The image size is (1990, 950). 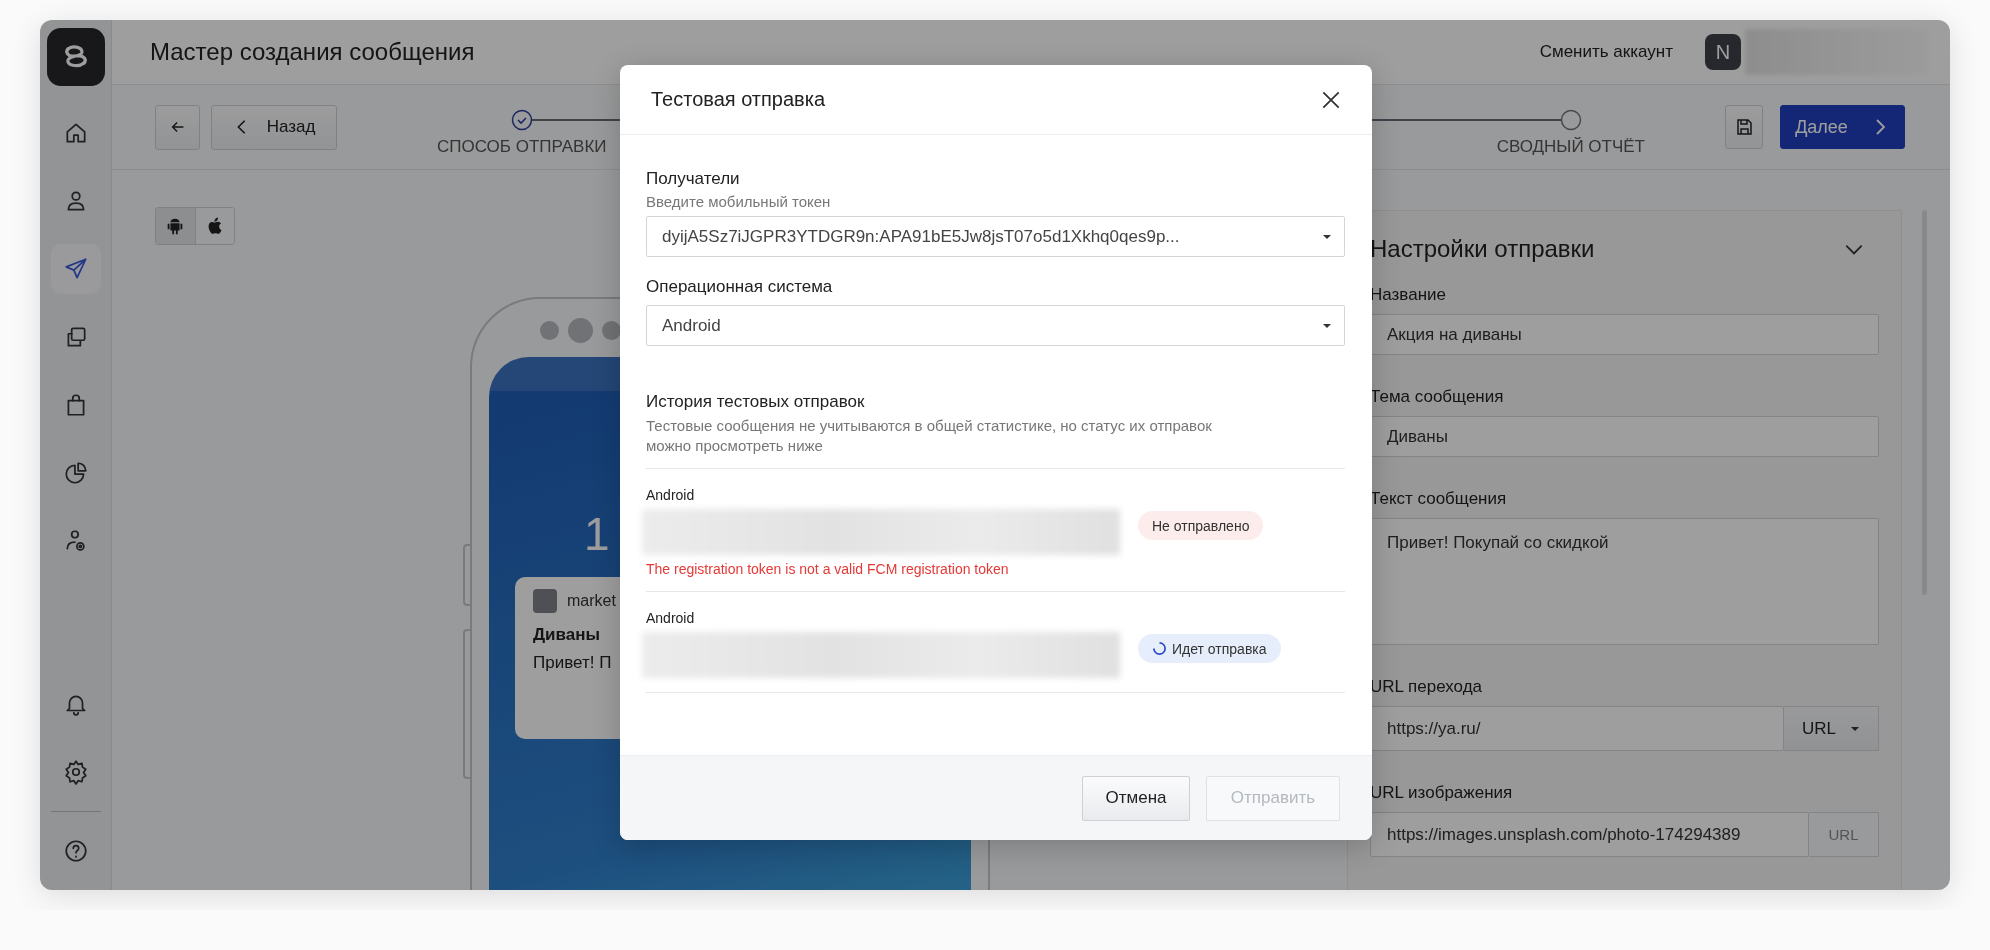 What do you see at coordinates (1744, 127) in the screenshot?
I see `save-button` at bounding box center [1744, 127].